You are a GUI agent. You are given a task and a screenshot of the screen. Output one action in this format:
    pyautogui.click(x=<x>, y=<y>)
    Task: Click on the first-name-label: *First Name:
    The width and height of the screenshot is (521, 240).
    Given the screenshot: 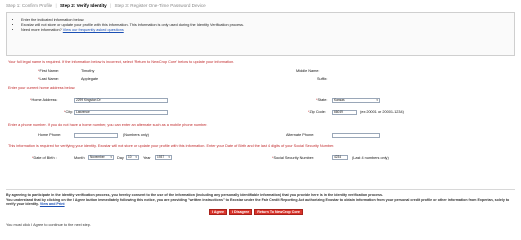 What is the action you would take?
    pyautogui.click(x=49, y=71)
    